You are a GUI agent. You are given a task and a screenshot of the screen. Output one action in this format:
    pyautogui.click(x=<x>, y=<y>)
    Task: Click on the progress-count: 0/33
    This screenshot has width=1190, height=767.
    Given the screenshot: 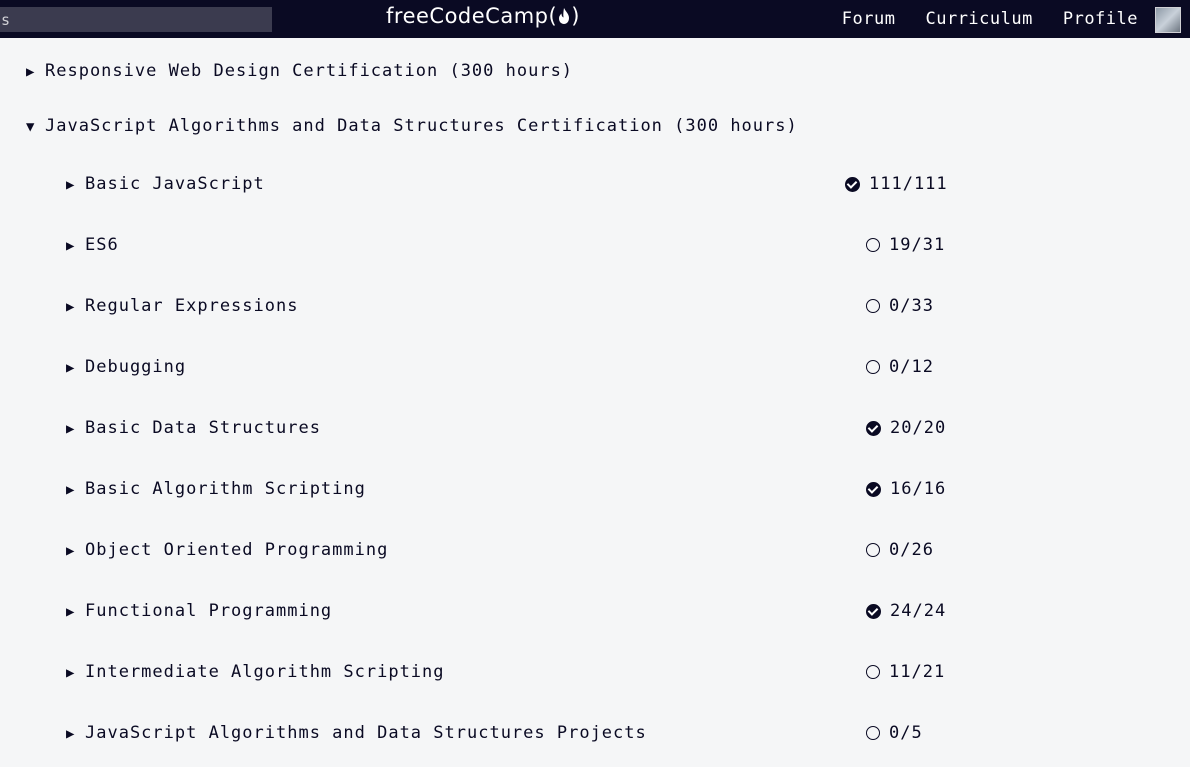 What is the action you would take?
    pyautogui.click(x=911, y=306)
    